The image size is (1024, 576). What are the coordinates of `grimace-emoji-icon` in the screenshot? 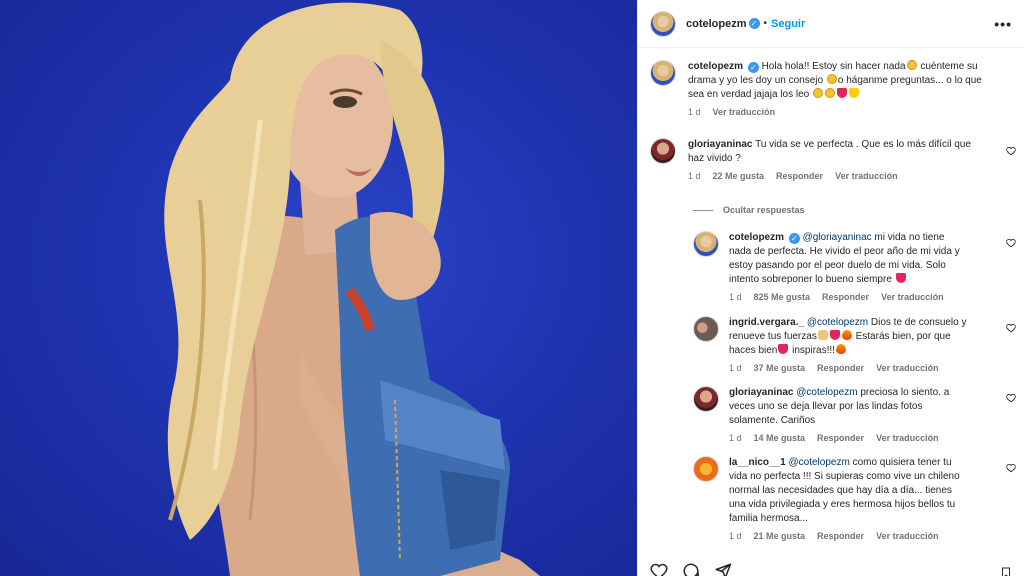 It's located at (911, 65).